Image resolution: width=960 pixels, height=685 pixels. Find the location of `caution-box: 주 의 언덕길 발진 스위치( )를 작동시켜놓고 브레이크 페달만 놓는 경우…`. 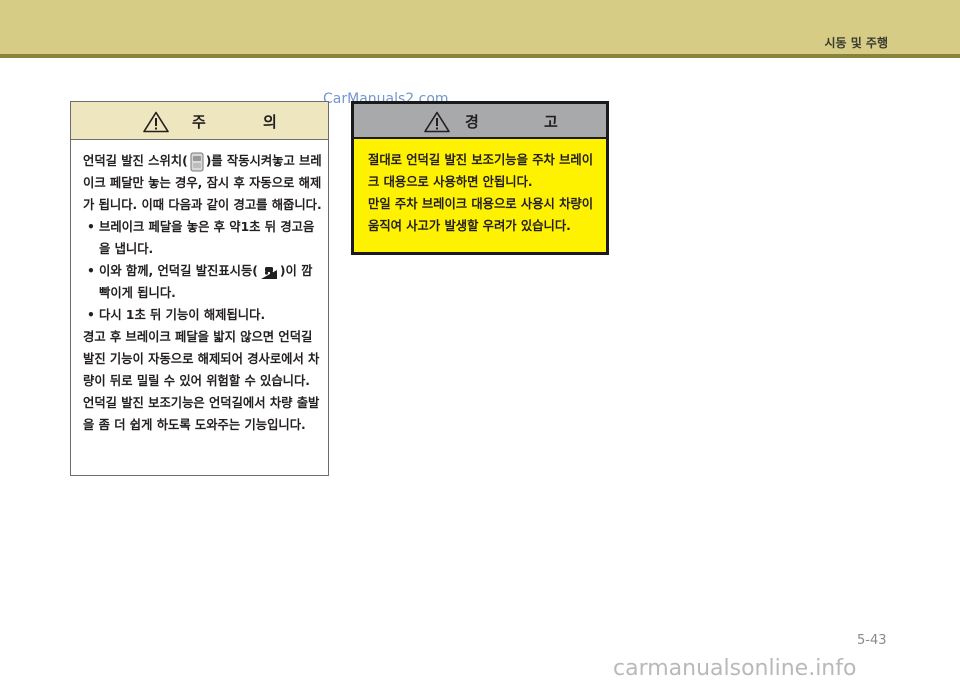

caution-box: 주 의 언덕길 발진 스위치( )를 작동시켜놓고 브레이크 페달만 놓는 경우… is located at coordinates (199, 288).